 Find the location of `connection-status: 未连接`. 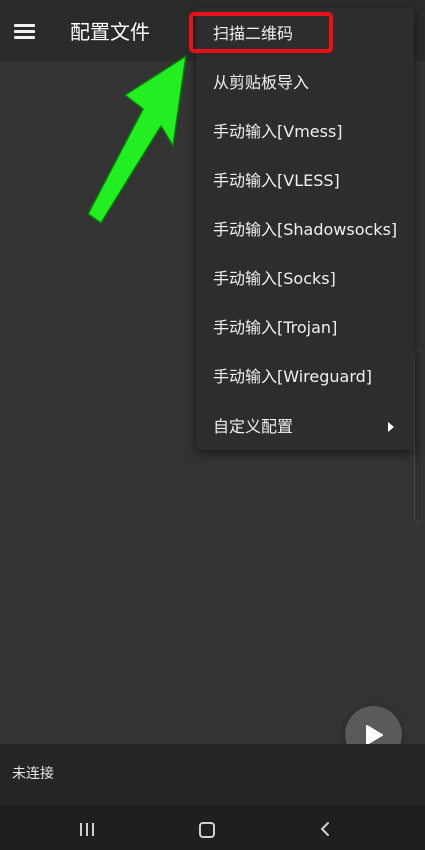

connection-status: 未连接 is located at coordinates (33, 774).